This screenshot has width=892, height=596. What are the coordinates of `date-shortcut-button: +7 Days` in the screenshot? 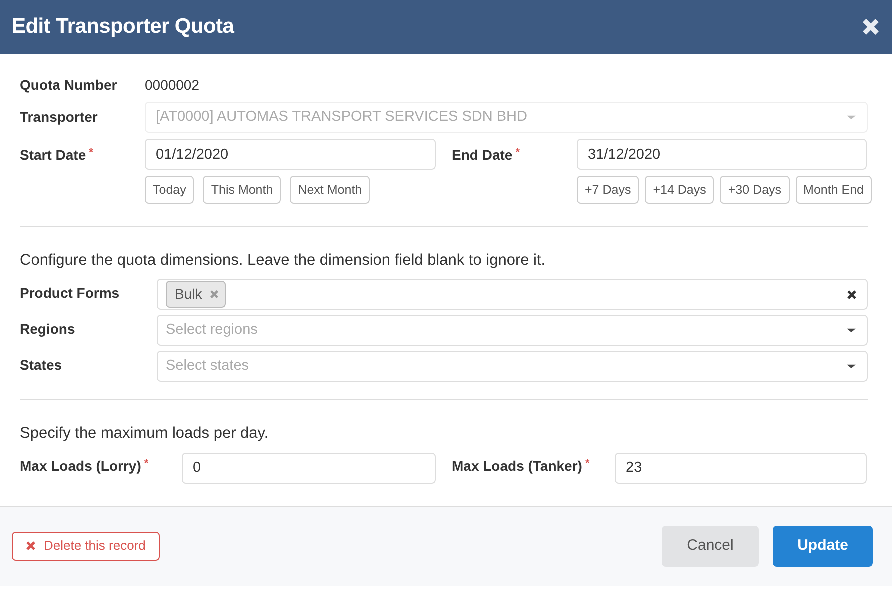 It's located at (608, 190).